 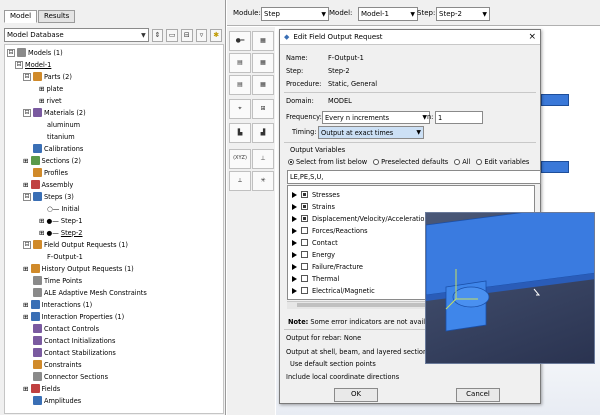 I want to click on tree-node-step-1: ⊞ ●— Step-1, so click(x=60, y=220).